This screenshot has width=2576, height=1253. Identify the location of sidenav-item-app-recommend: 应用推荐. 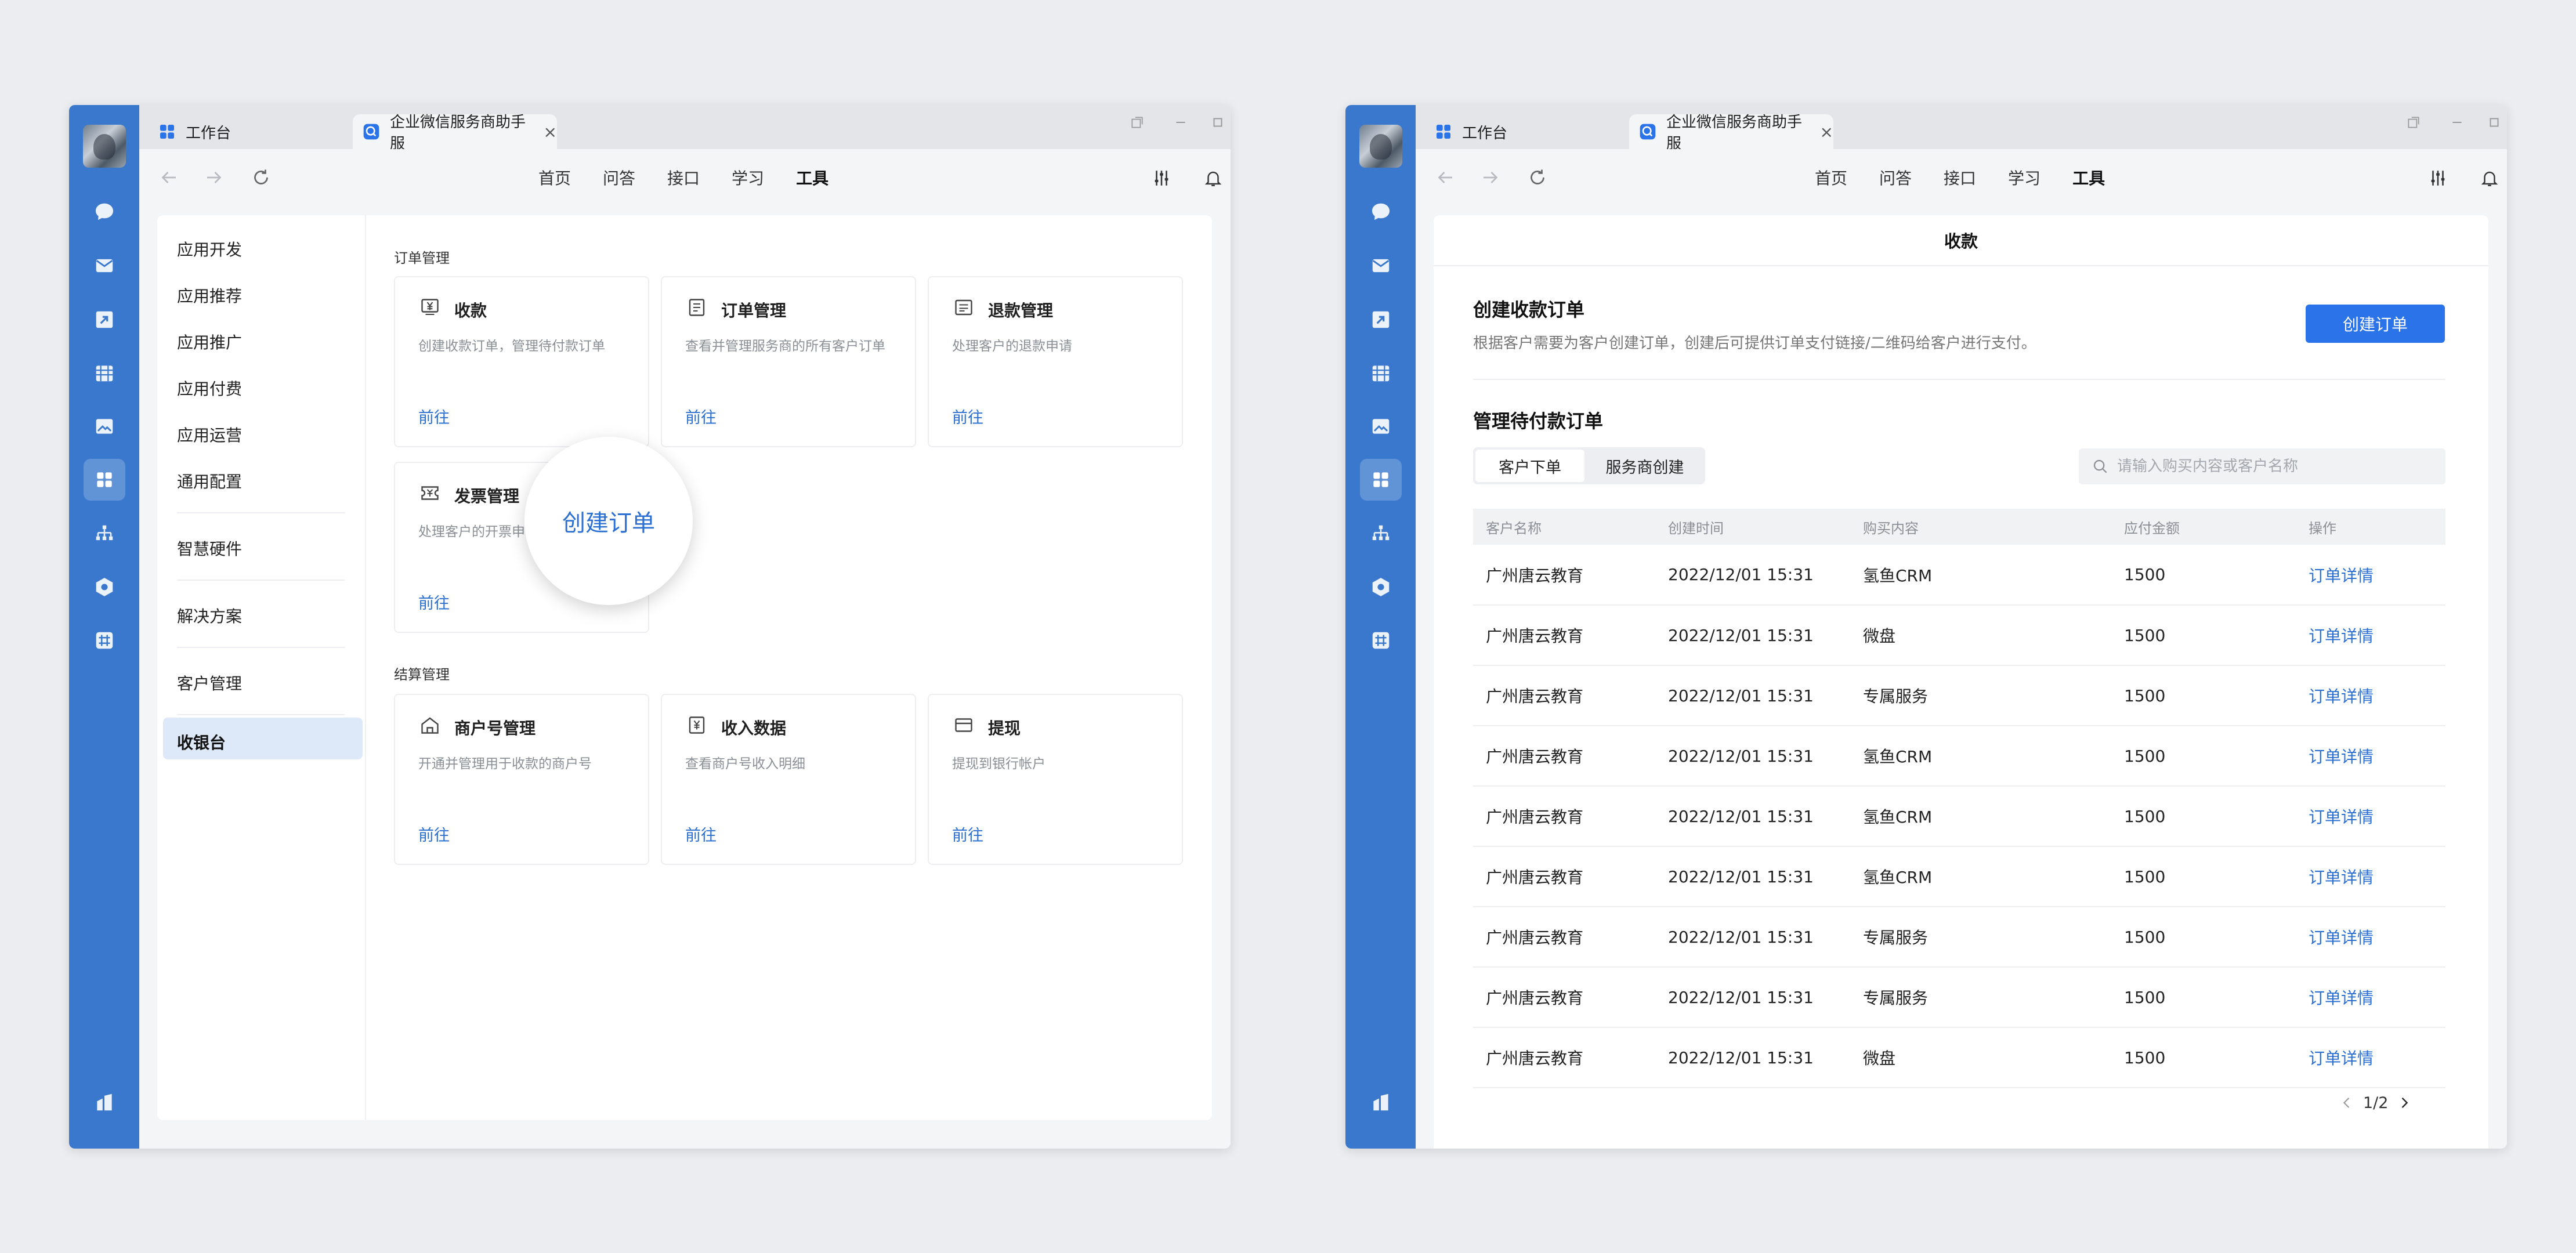
(209, 295).